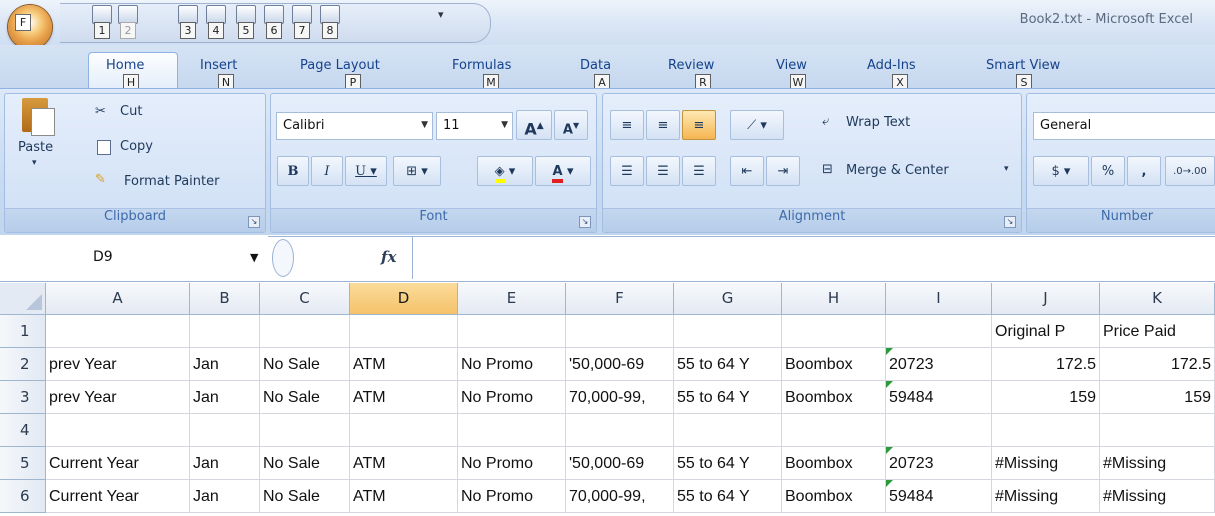 This screenshot has width=1215, height=516. What do you see at coordinates (728, 331) in the screenshot?
I see `cell-g1` at bounding box center [728, 331].